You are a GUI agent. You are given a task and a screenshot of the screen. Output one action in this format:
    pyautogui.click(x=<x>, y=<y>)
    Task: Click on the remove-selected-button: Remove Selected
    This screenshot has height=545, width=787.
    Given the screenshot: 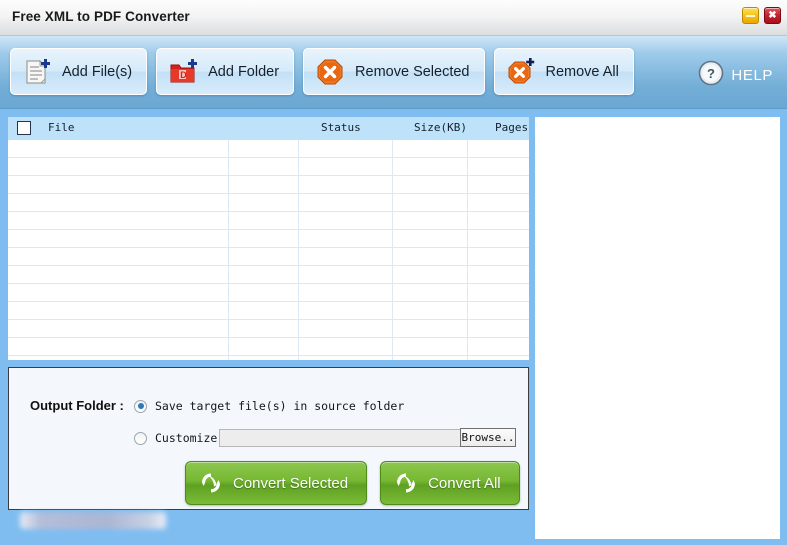 What is the action you would take?
    pyautogui.click(x=394, y=71)
    